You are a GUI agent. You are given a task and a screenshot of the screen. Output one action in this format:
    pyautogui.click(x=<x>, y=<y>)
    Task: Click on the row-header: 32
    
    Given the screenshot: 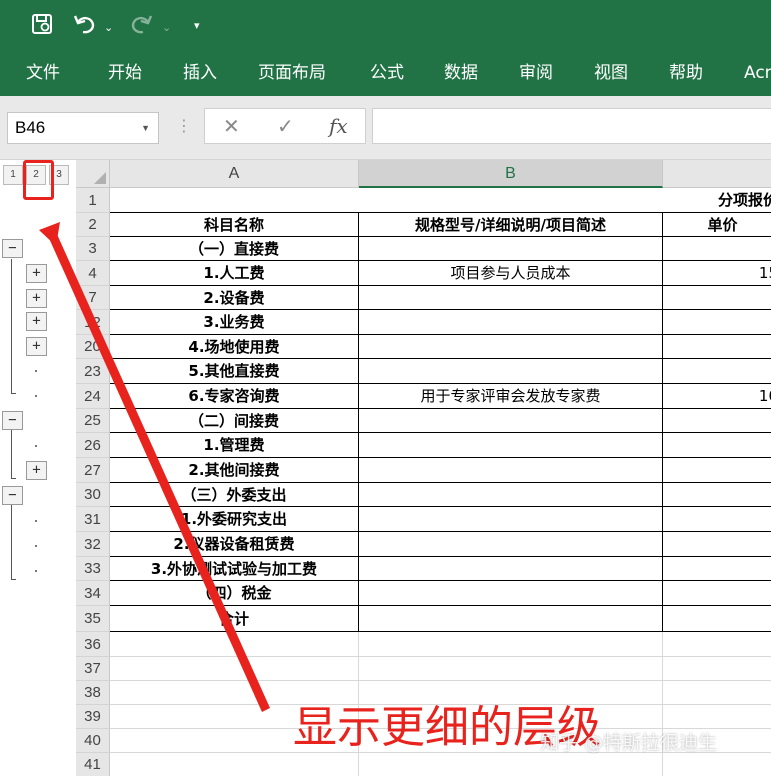 What is the action you would take?
    pyautogui.click(x=93, y=544)
    